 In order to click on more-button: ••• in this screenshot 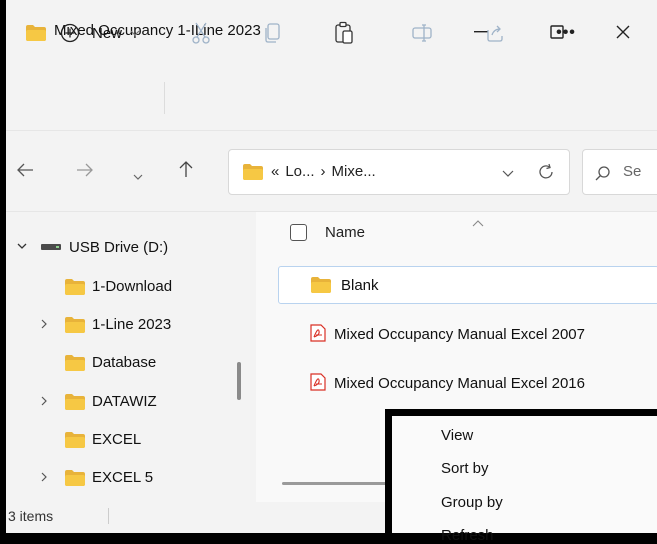, I will do `click(566, 33)`.